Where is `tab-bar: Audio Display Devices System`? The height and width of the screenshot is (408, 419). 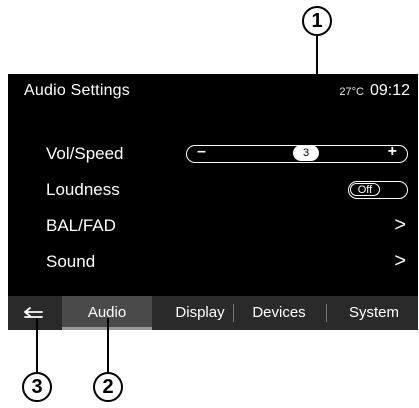 tab-bar: Audio Display Devices System is located at coordinates (213, 313).